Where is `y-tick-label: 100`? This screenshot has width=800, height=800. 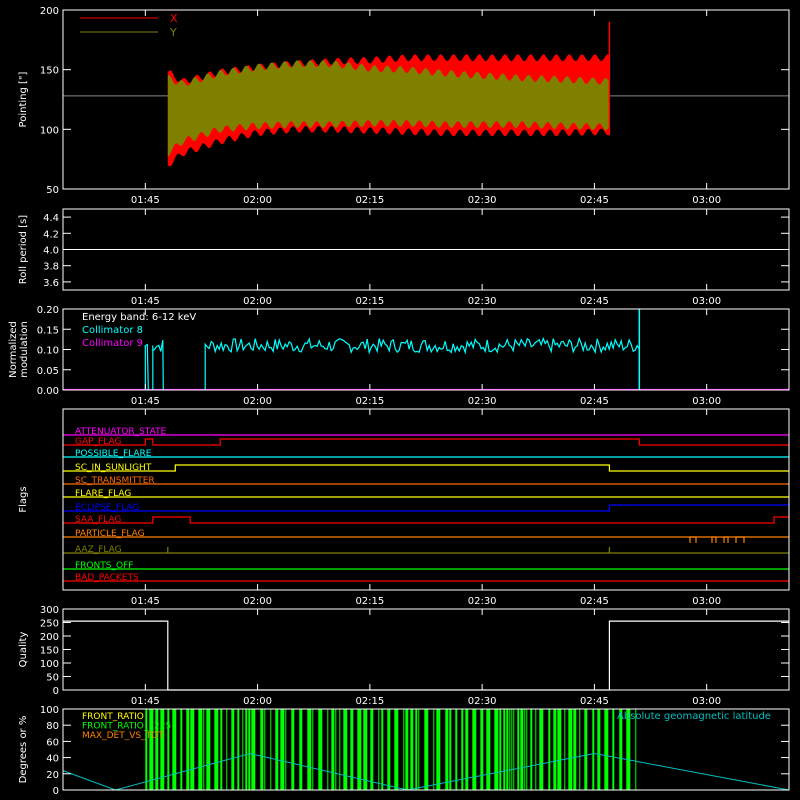 y-tick-label: 100 is located at coordinates (49, 710).